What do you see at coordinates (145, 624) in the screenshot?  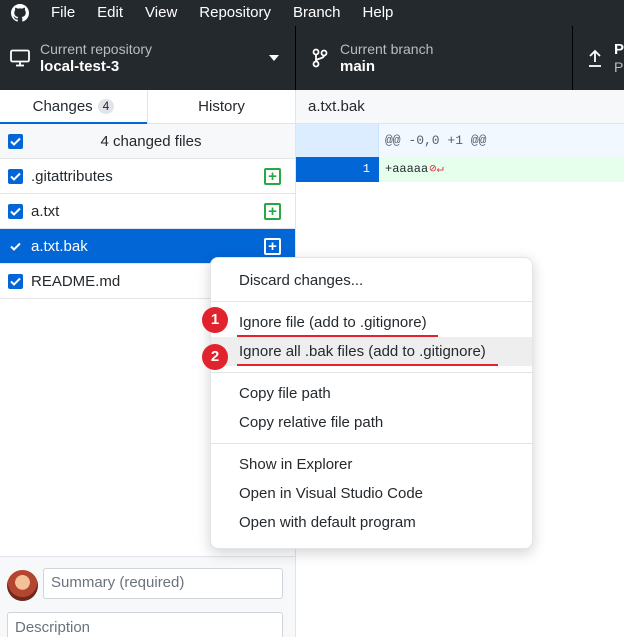 I see `description-input: Description` at bounding box center [145, 624].